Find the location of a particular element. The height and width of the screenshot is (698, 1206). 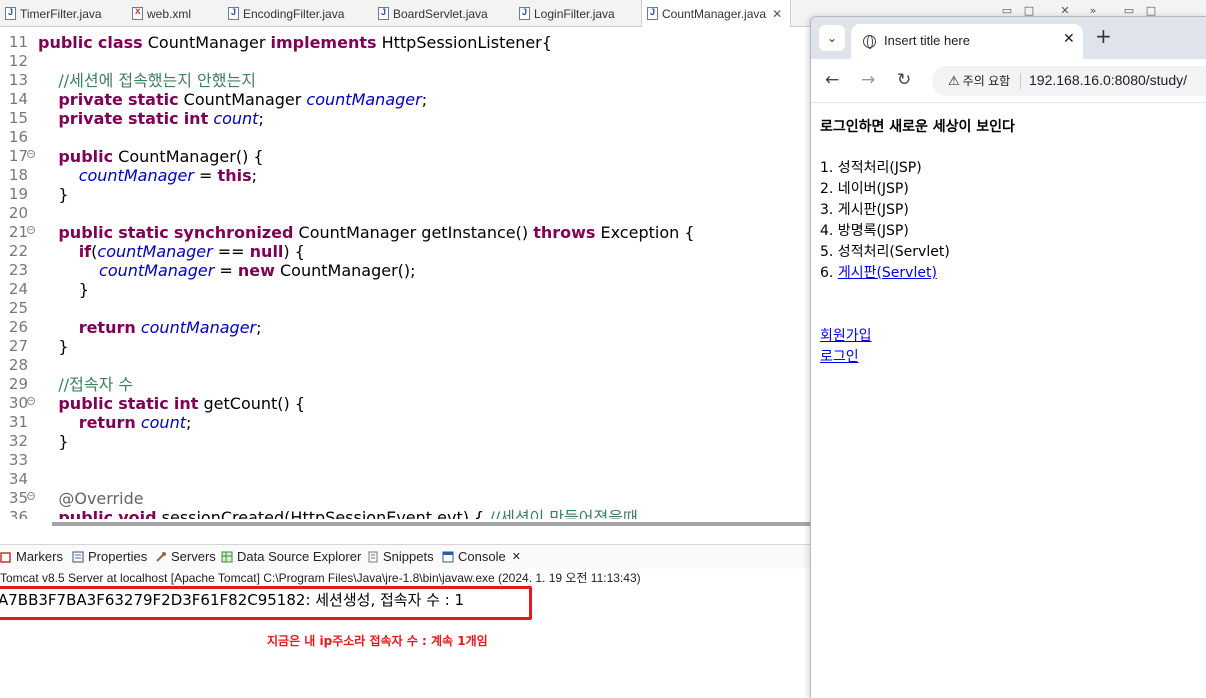

code-line: 30− public static int getCount() { is located at coordinates (406, 403).